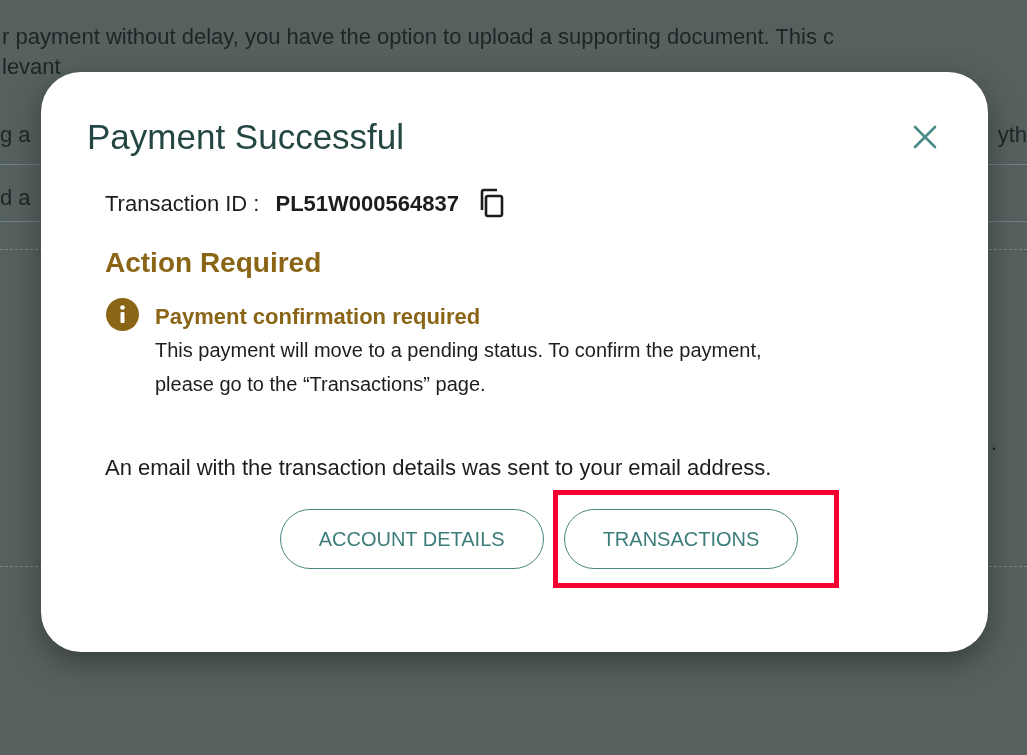 Image resolution: width=1027 pixels, height=755 pixels. What do you see at coordinates (459, 367) in the screenshot?
I see `alert-message: This payment will move to a pending status. To confirm the payment, please go to the “Transactions” page.` at bounding box center [459, 367].